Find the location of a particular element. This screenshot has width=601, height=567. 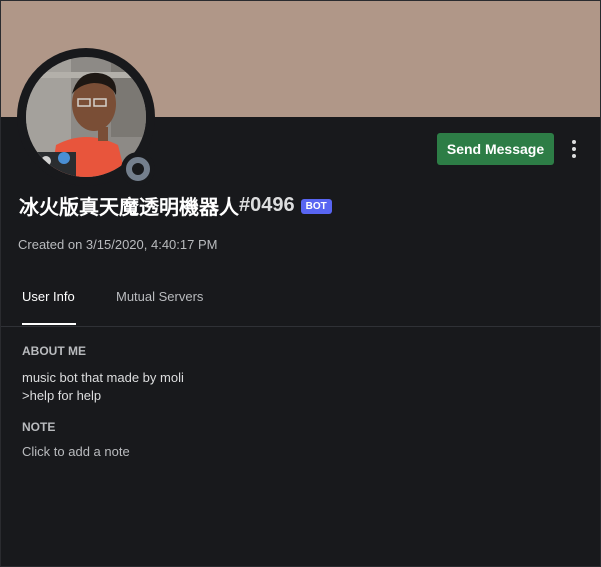

name-tag: 冰火版真天魔透明機器人 #0496 BOT is located at coordinates (175, 205).